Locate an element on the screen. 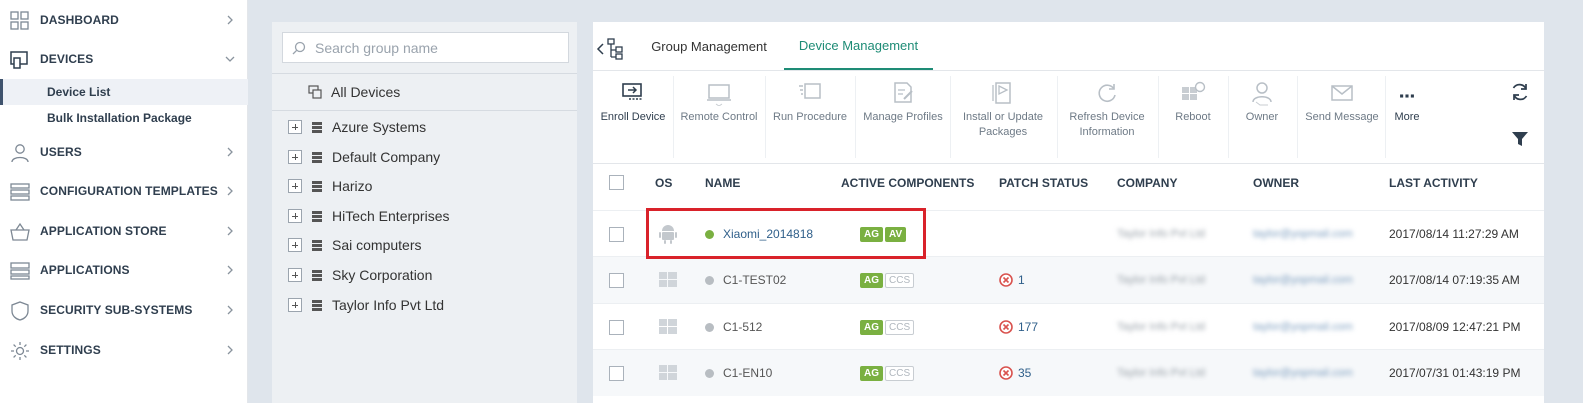 This screenshot has width=1583, height=403. run-procedure-icon is located at coordinates (810, 91).